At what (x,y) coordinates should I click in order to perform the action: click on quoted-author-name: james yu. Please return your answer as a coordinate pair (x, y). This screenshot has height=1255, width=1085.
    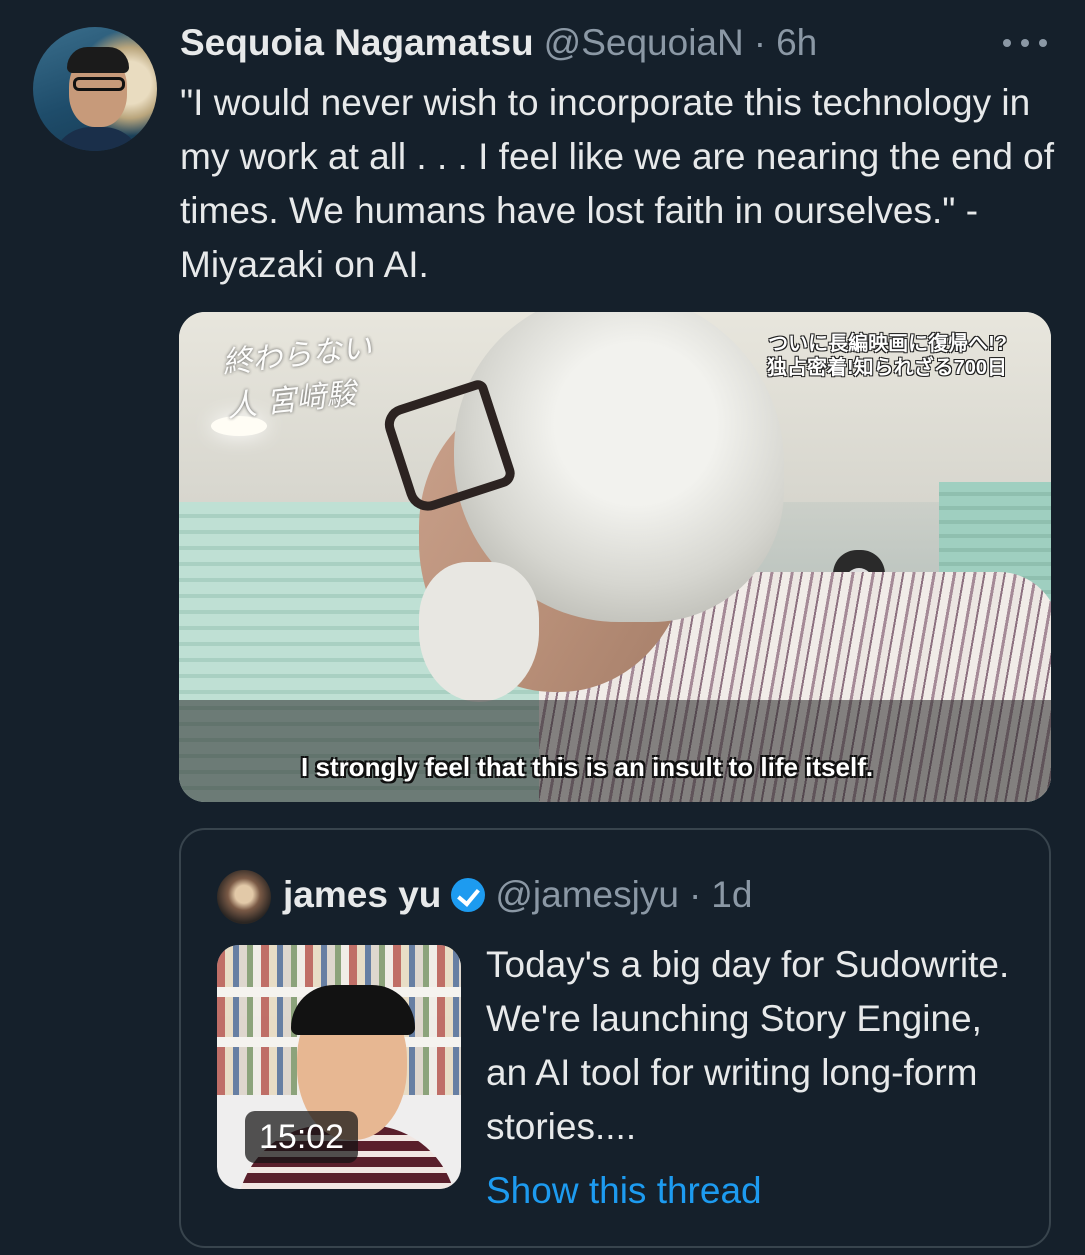
    Looking at the image, I should click on (362, 895).